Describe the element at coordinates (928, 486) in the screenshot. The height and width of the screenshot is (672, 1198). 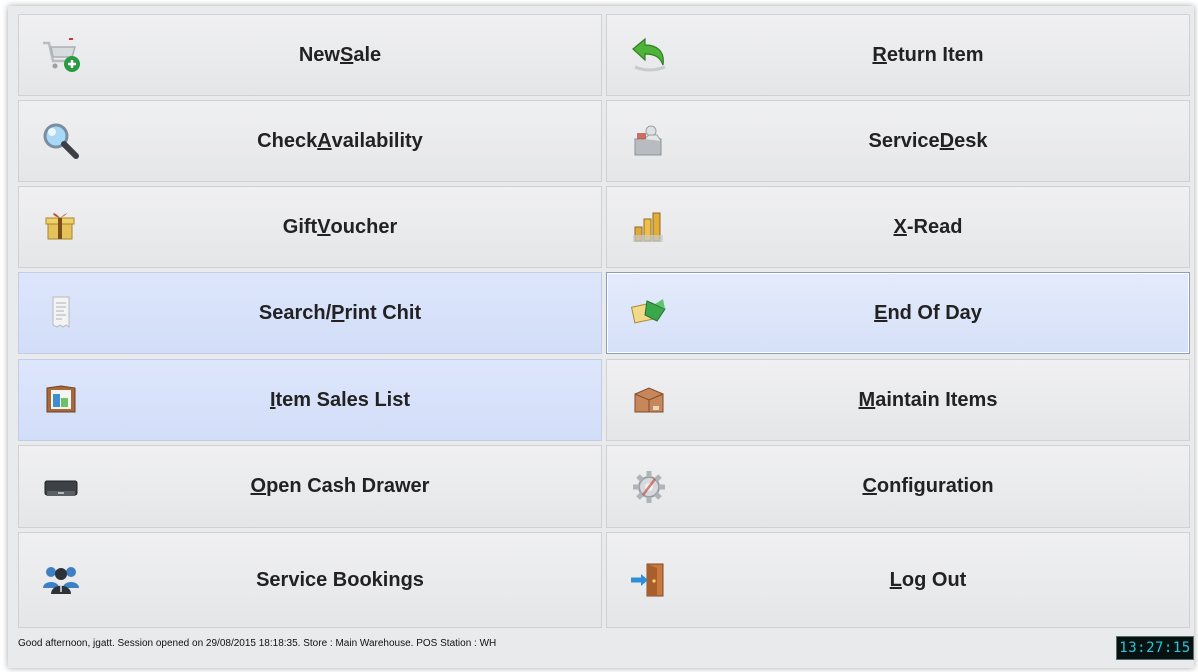
I see `configuration-label: Configuration` at that location.